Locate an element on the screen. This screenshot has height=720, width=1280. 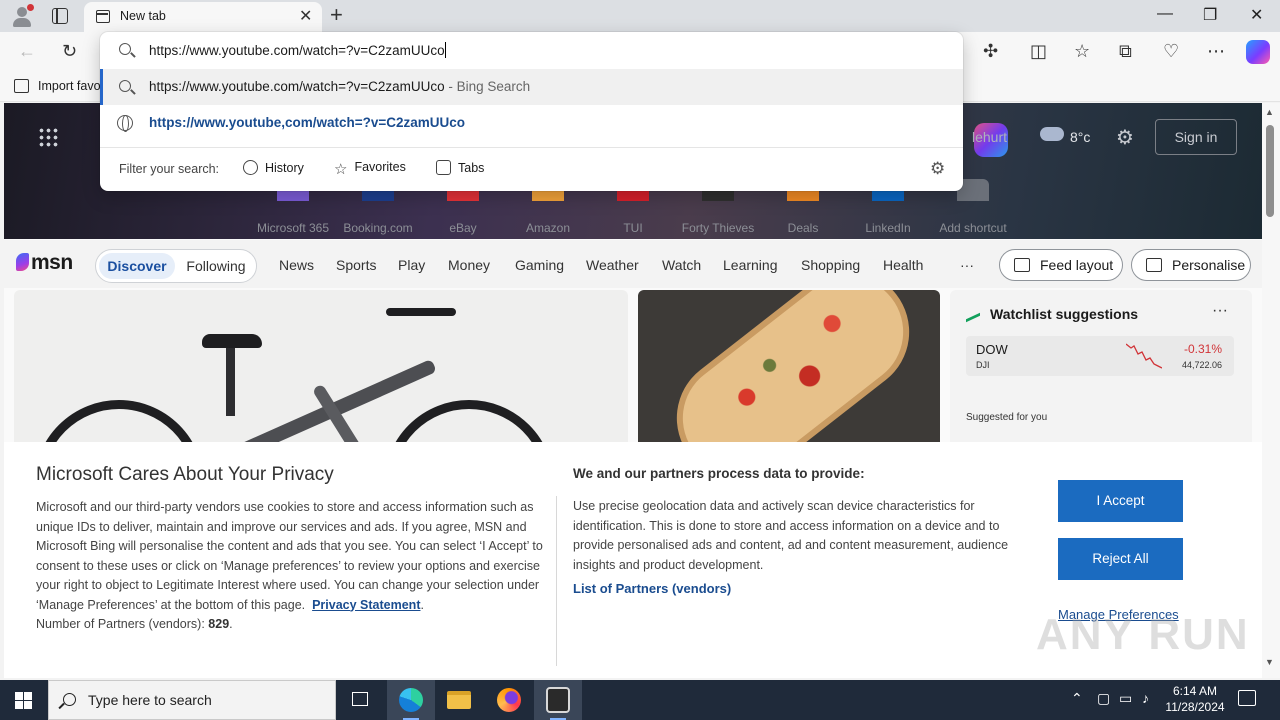
collections-icon: ⧉ is located at coordinates (1125, 51).